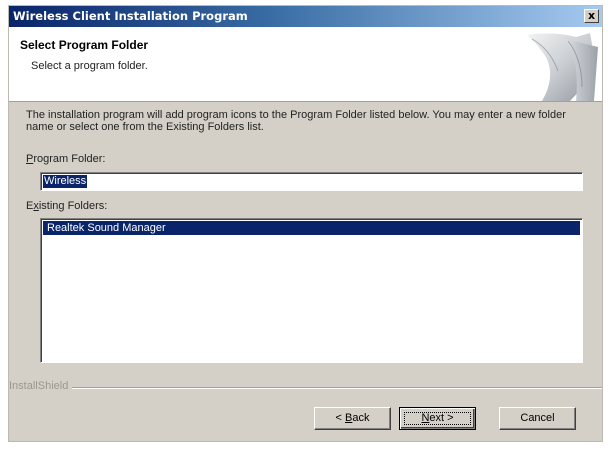 The width and height of the screenshot is (609, 449). I want to click on program-folder-input: Wireless, so click(311, 181).